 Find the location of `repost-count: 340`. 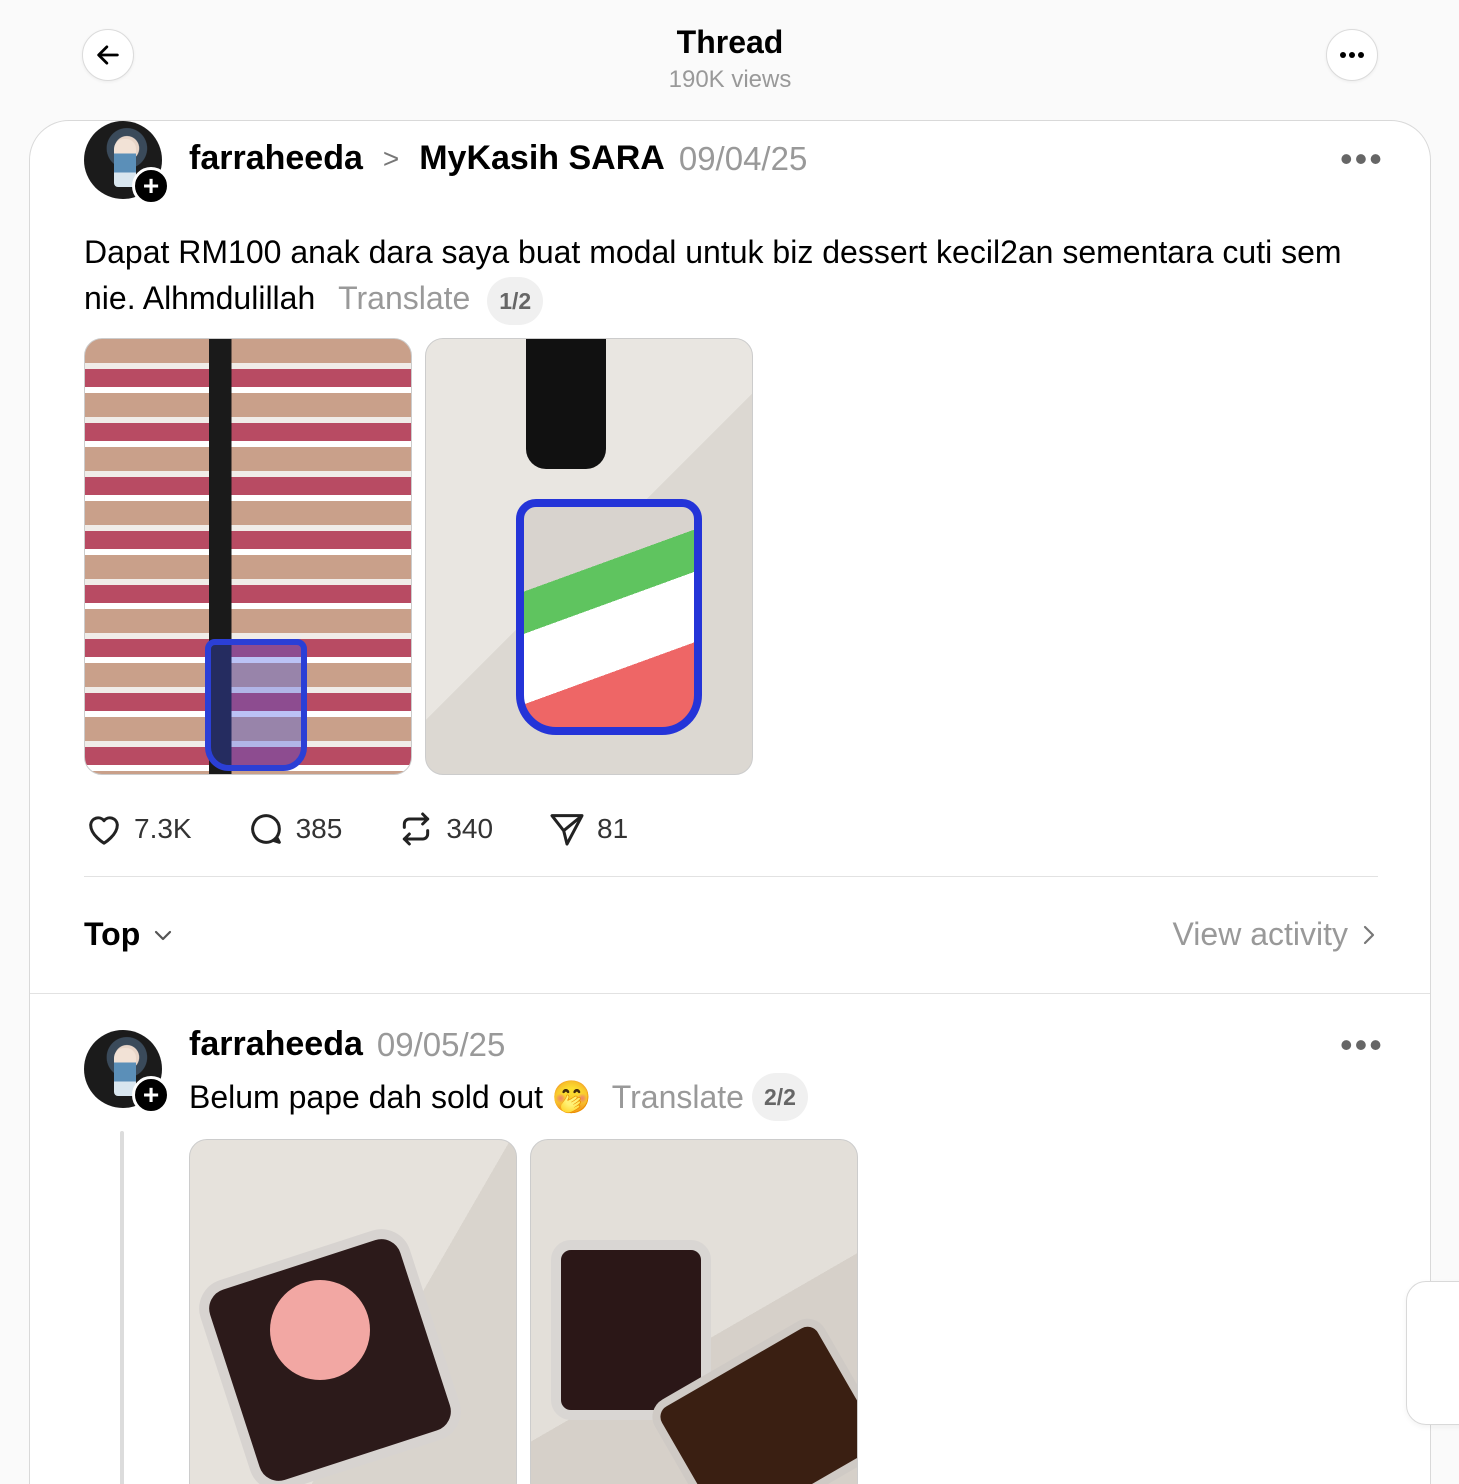

repost-count: 340 is located at coordinates (470, 828).